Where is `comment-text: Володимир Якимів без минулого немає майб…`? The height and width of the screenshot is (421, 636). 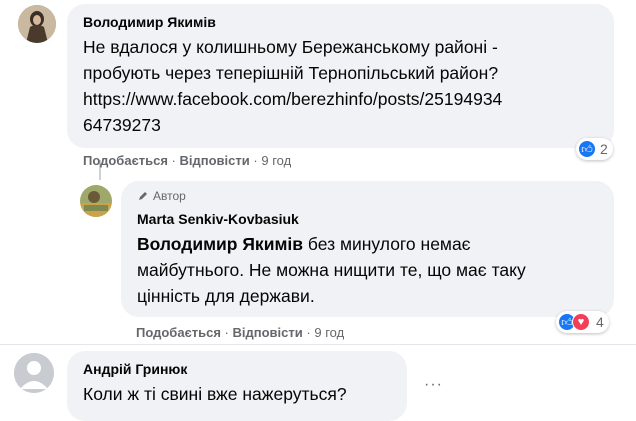
comment-text: Володимир Якимів без минулого немає майб… is located at coordinates (331, 270).